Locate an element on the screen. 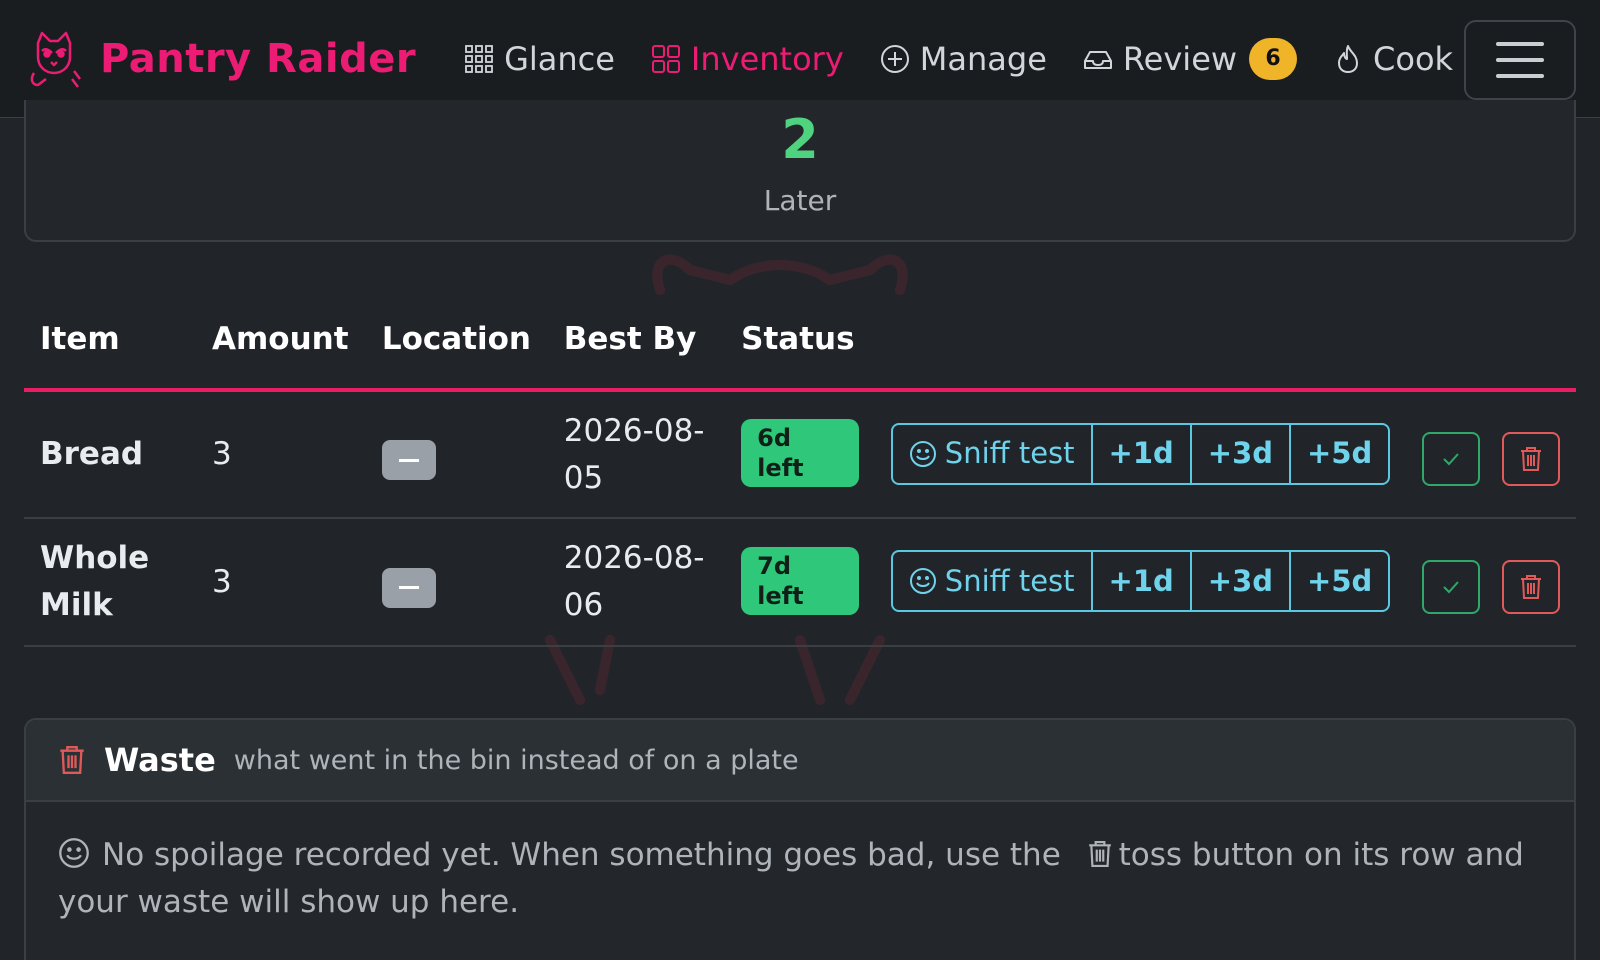 This screenshot has height=960, width=1600. col-item: Item is located at coordinates (110, 341).